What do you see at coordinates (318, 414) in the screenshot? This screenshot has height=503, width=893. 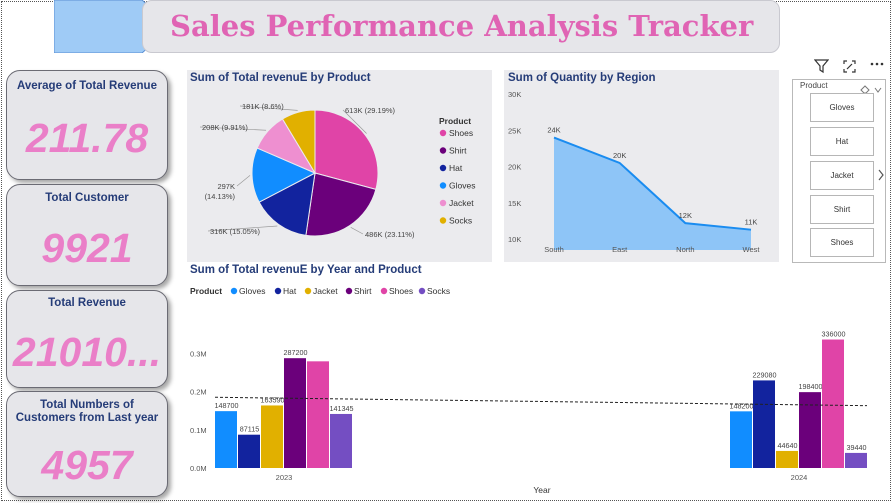 I see `bar-shoes-2023` at bounding box center [318, 414].